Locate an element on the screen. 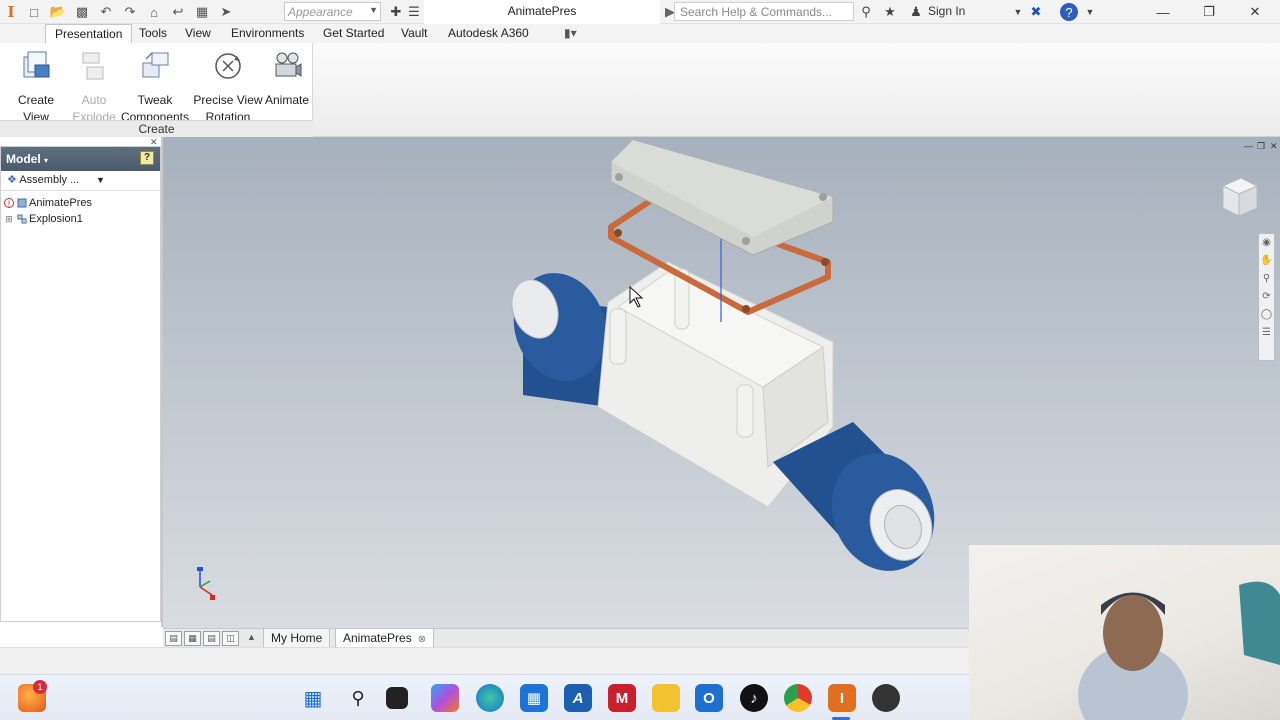 This screenshot has height=720, width=1280. look-at-icon: ◯ is located at coordinates (1266, 315).